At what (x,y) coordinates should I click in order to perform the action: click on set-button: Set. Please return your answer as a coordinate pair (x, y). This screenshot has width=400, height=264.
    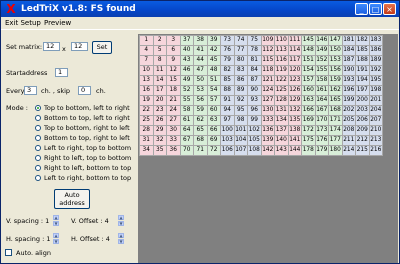
    Looking at the image, I should click on (102, 47).